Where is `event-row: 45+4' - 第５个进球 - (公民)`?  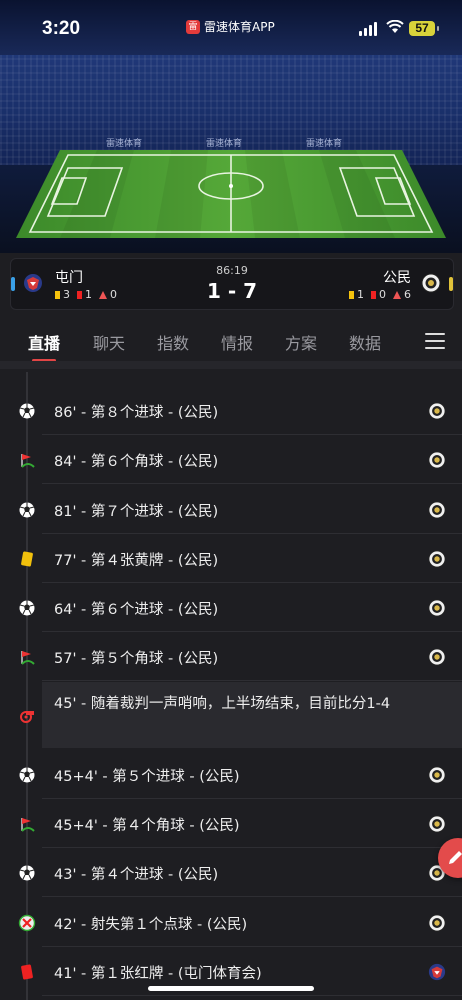
event-row: 45+4' - 第５个进球 - (公民) is located at coordinates (231, 774).